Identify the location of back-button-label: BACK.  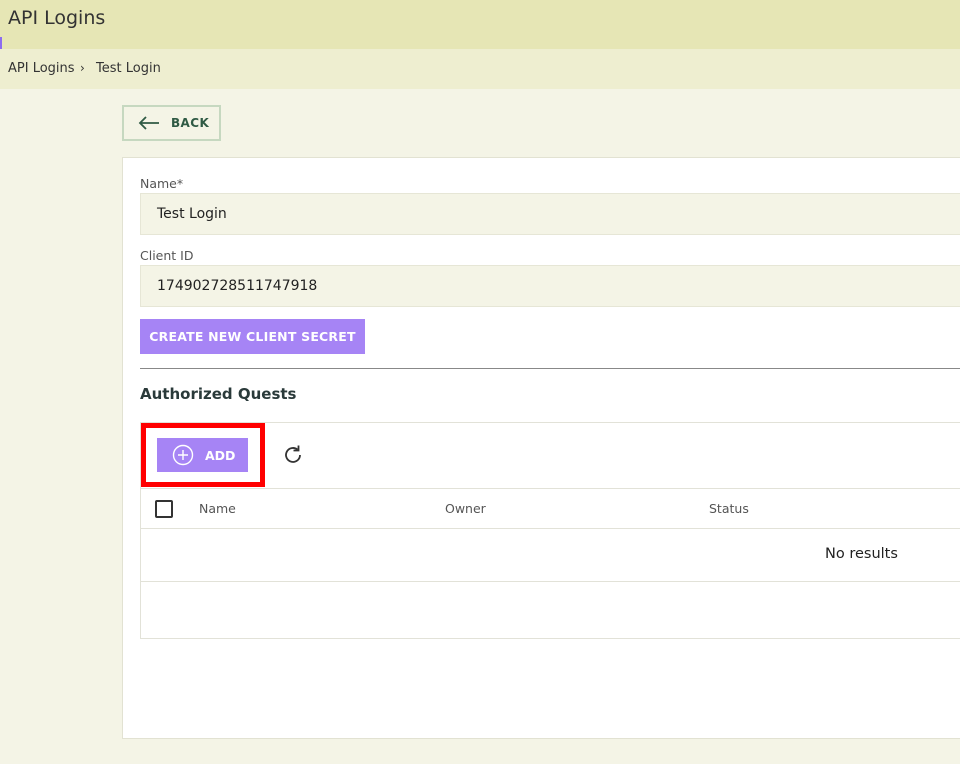
(190, 123).